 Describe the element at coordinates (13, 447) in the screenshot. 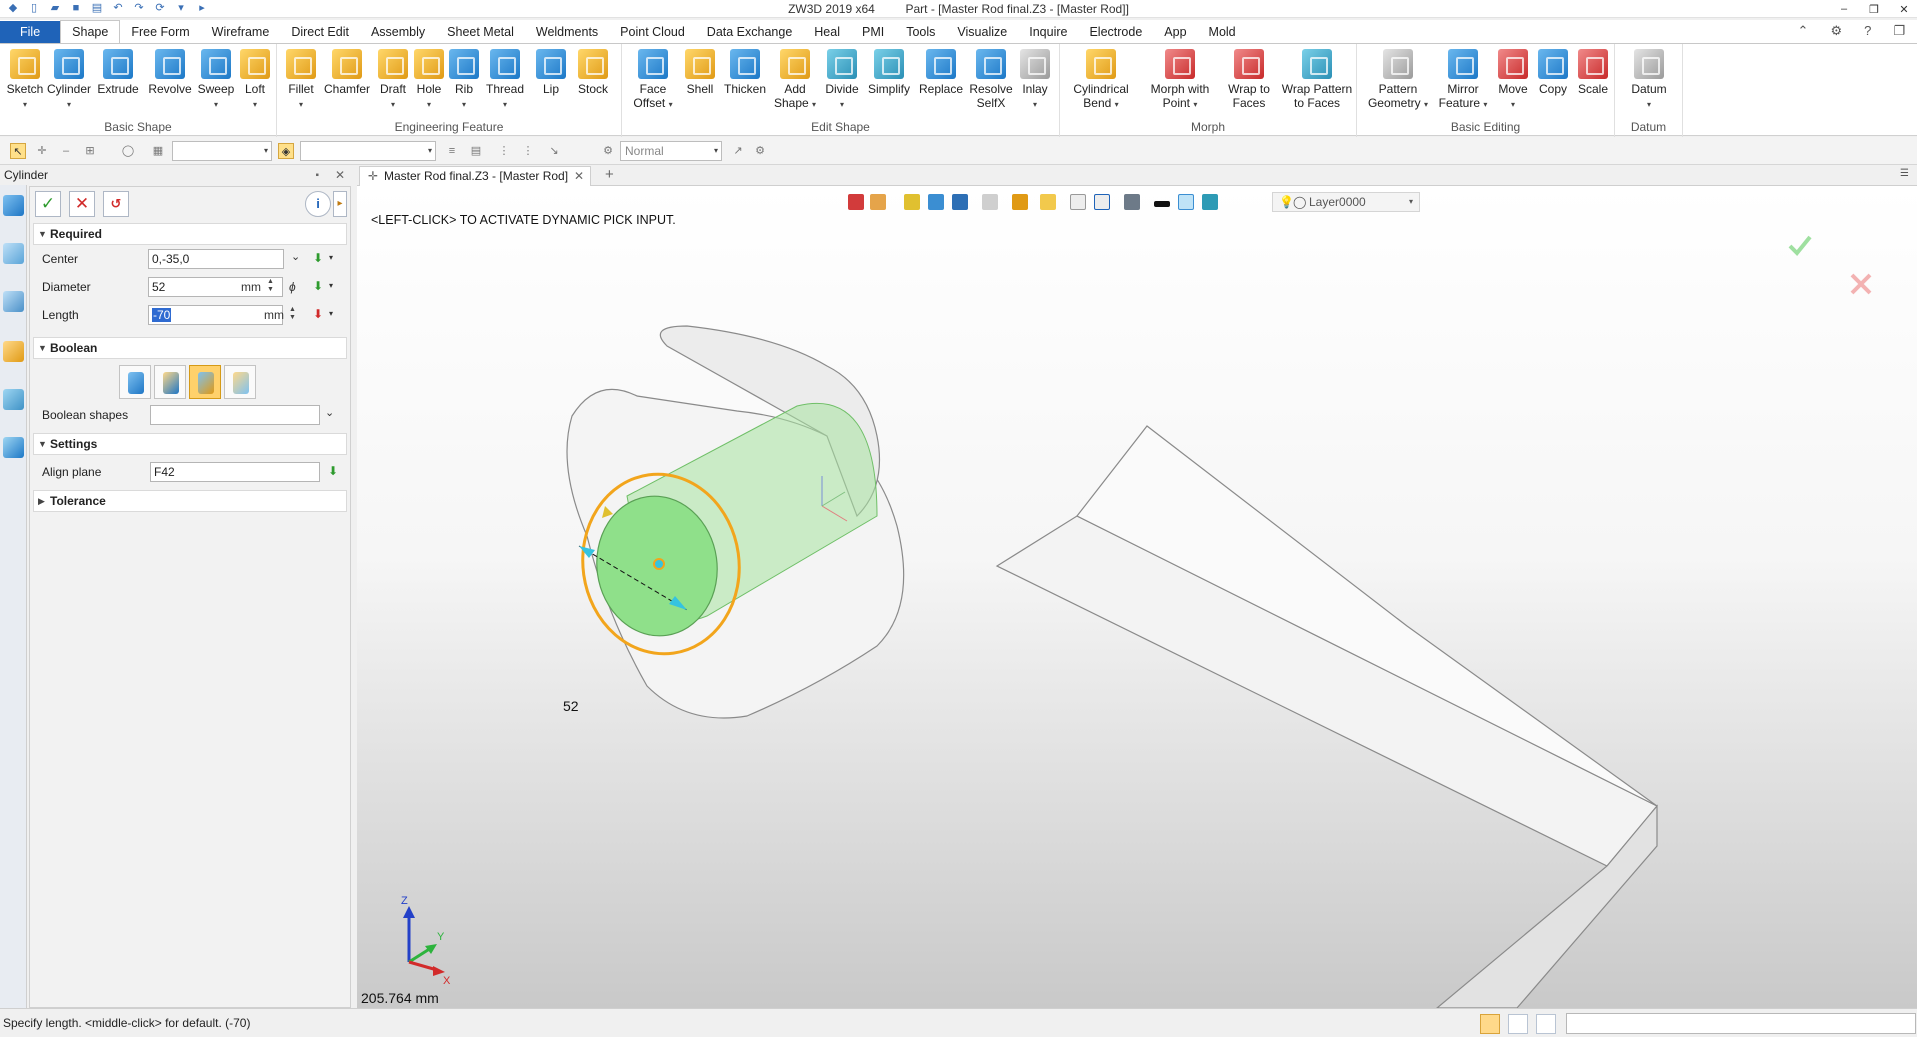

I see `user-icon` at that location.